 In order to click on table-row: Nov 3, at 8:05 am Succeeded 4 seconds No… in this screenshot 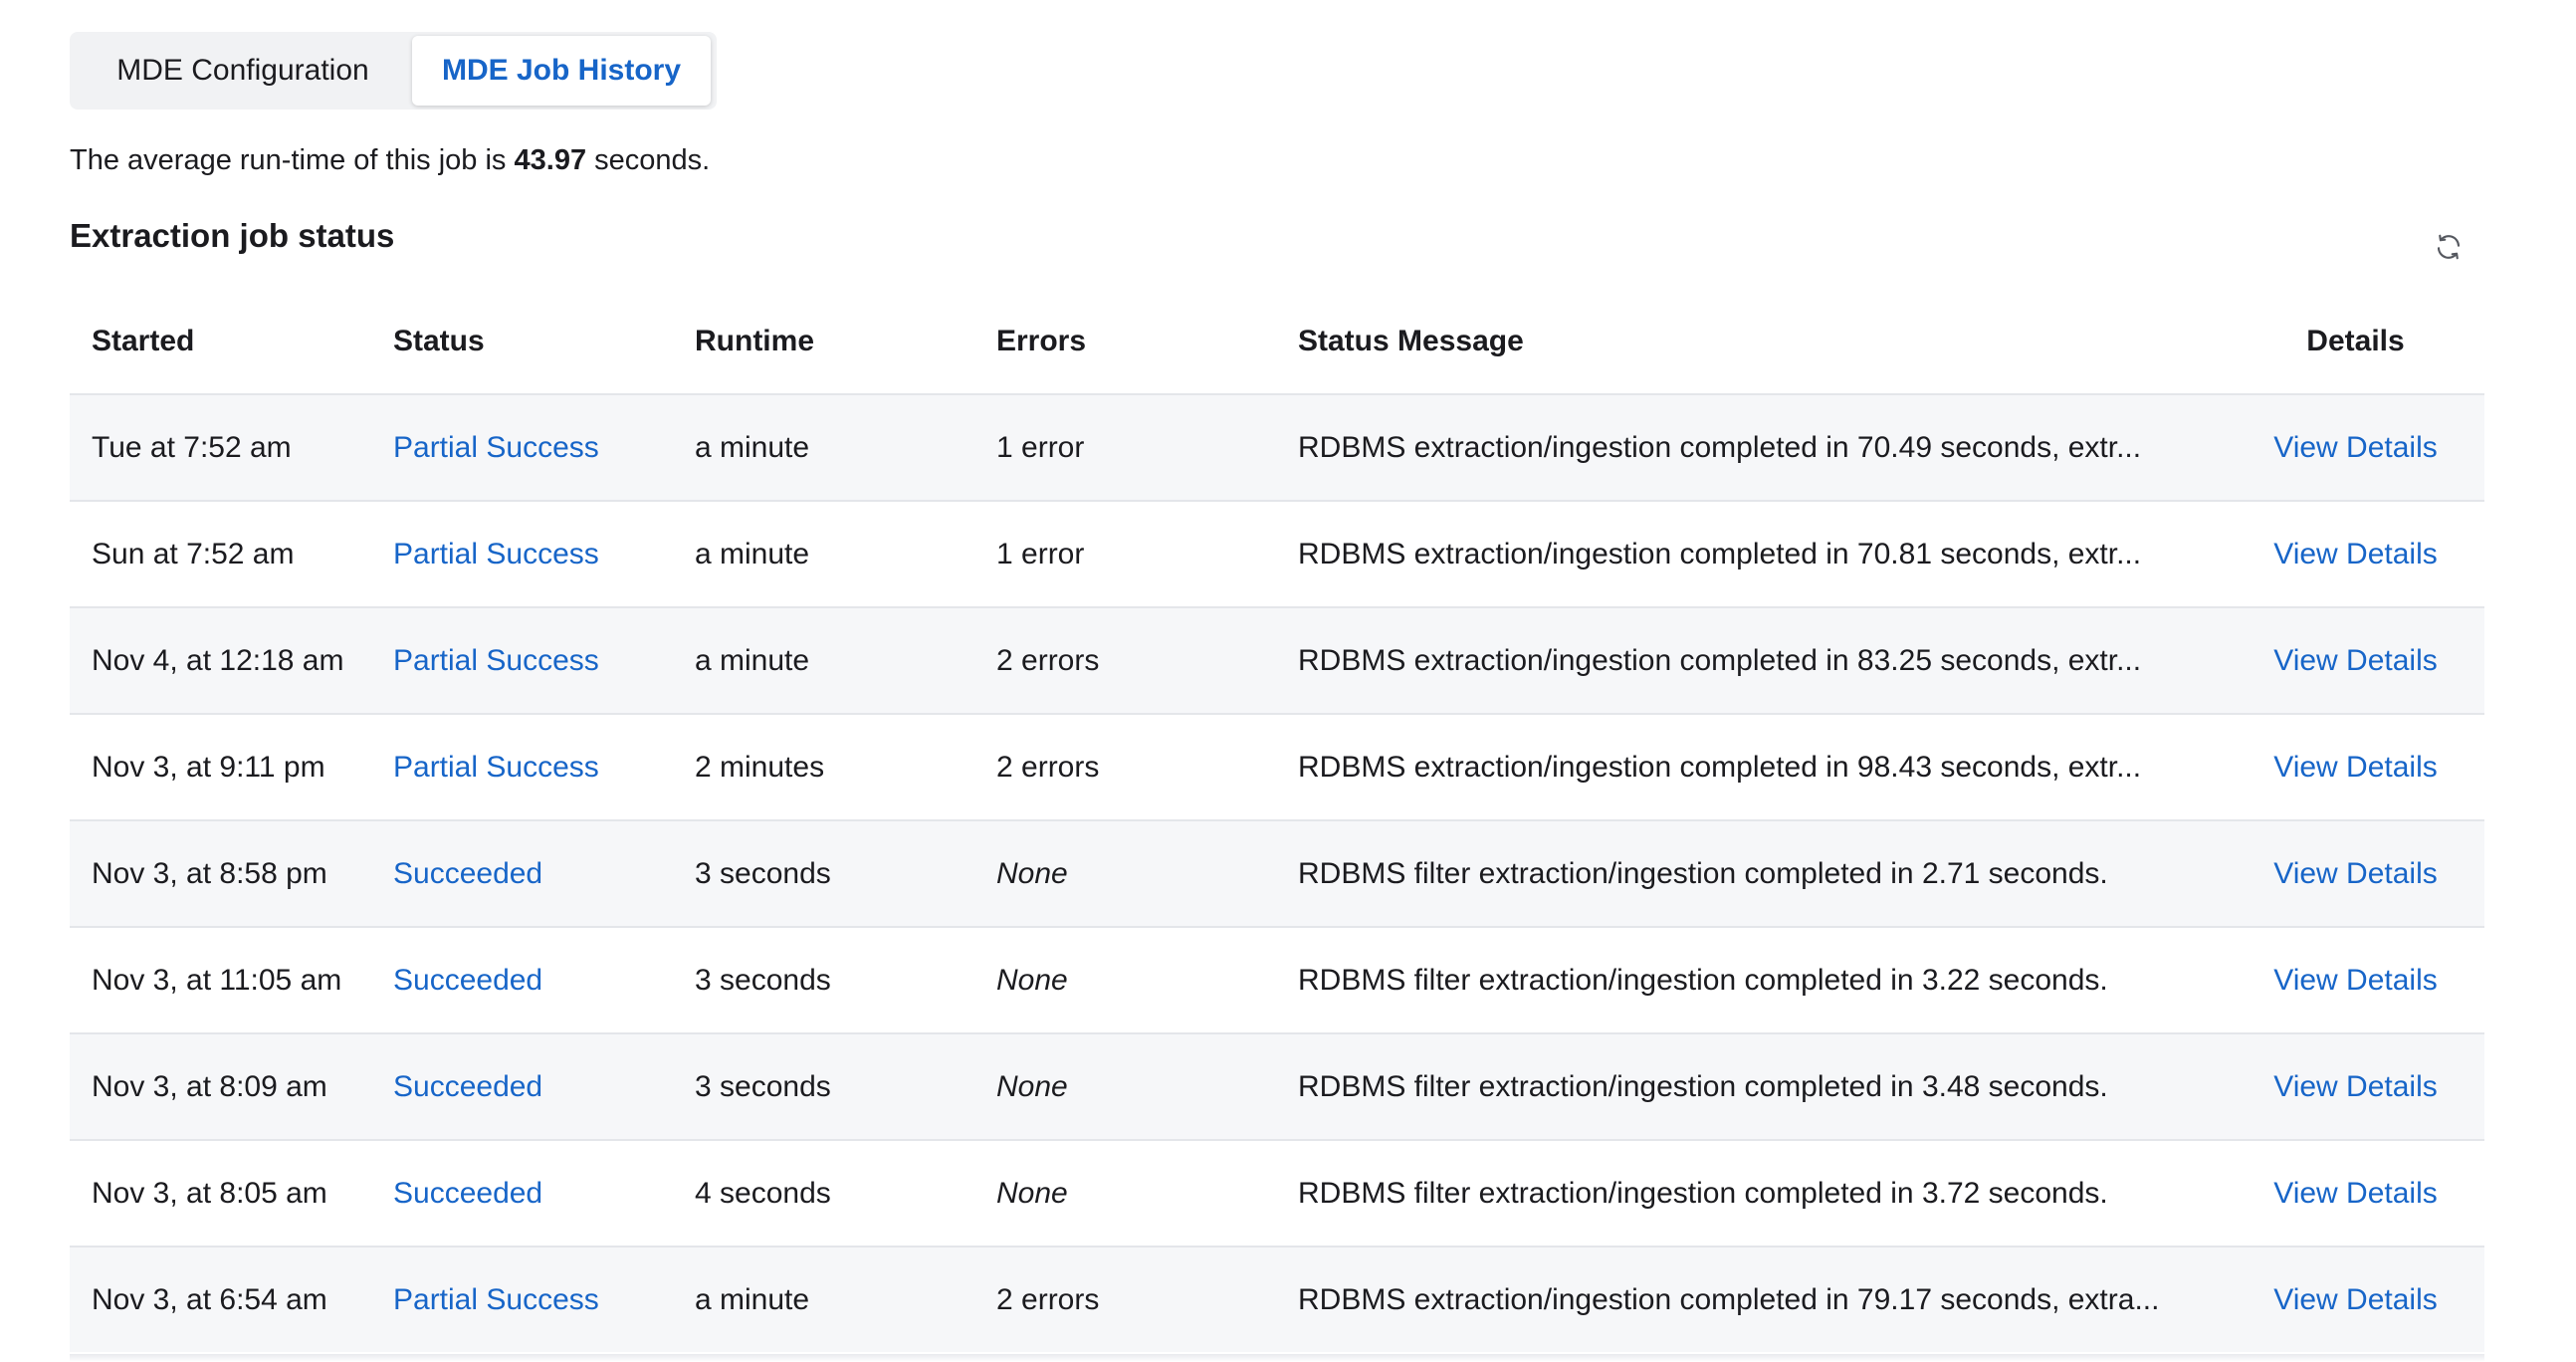, I will do `click(1277, 1192)`.